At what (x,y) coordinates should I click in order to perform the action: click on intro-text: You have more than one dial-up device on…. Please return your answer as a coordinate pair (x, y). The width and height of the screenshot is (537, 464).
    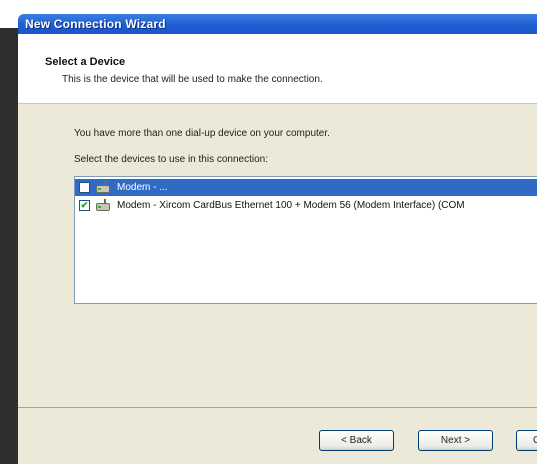
    Looking at the image, I should click on (202, 133).